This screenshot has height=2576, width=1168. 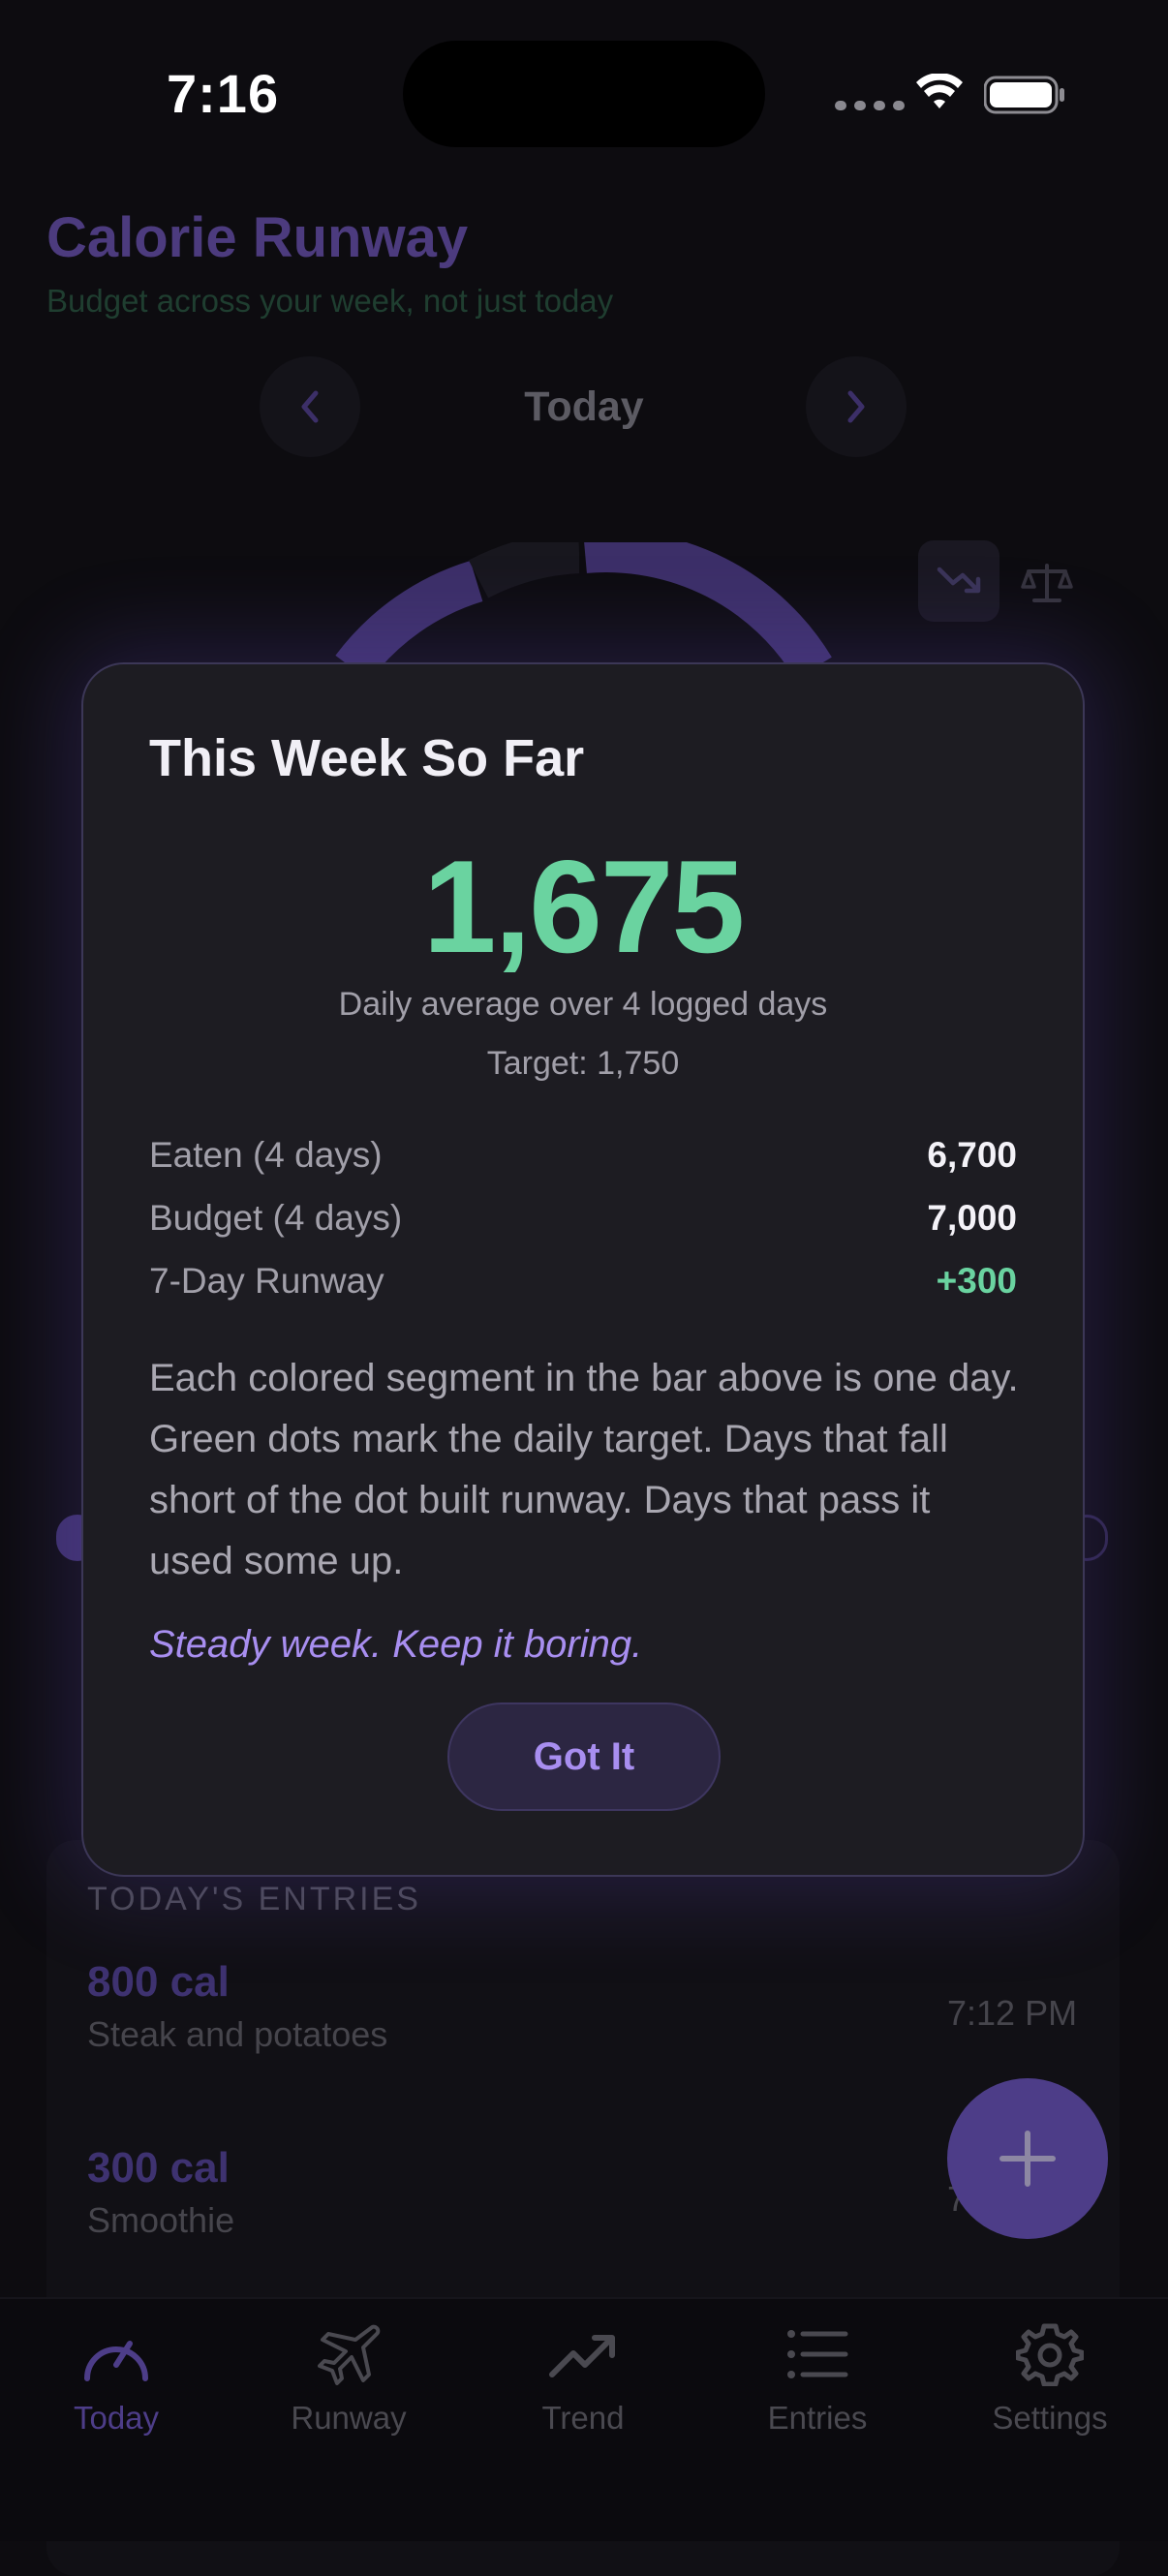 I want to click on tab-label: Settings, so click(x=1050, y=2418).